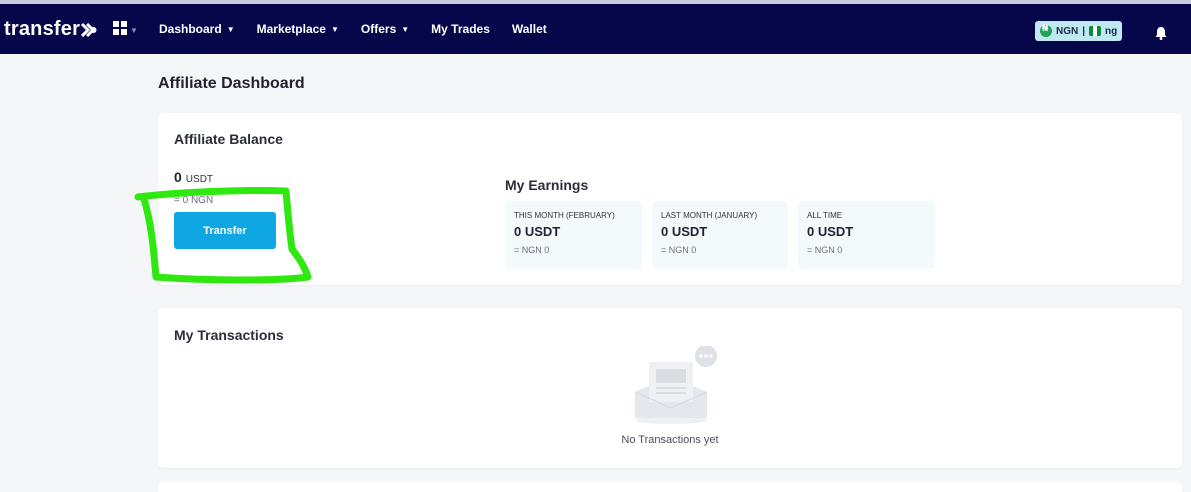 The height and width of the screenshot is (492, 1191). I want to click on earning-label: THIS MONTH (FEBRUARY), so click(564, 215).